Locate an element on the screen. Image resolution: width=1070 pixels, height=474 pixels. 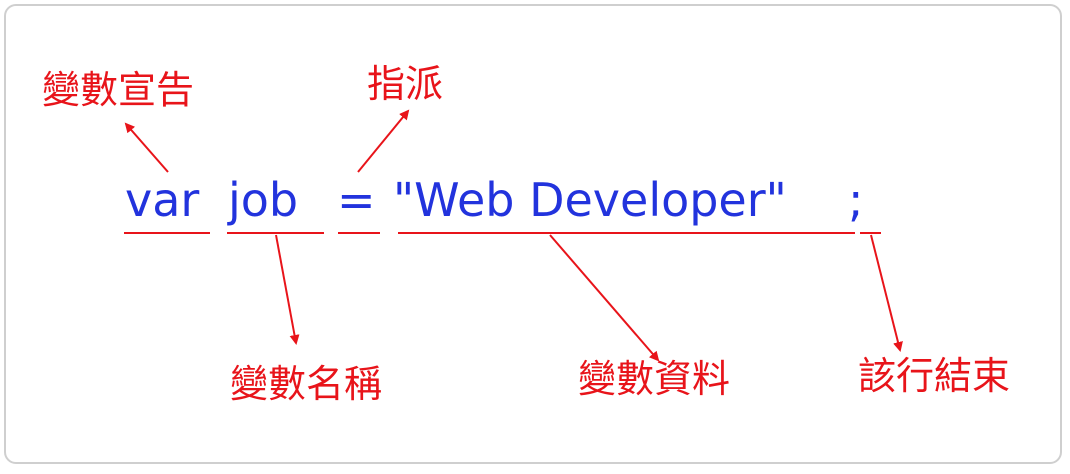
arrow-to-variable-data is located at coordinates (604, 298).